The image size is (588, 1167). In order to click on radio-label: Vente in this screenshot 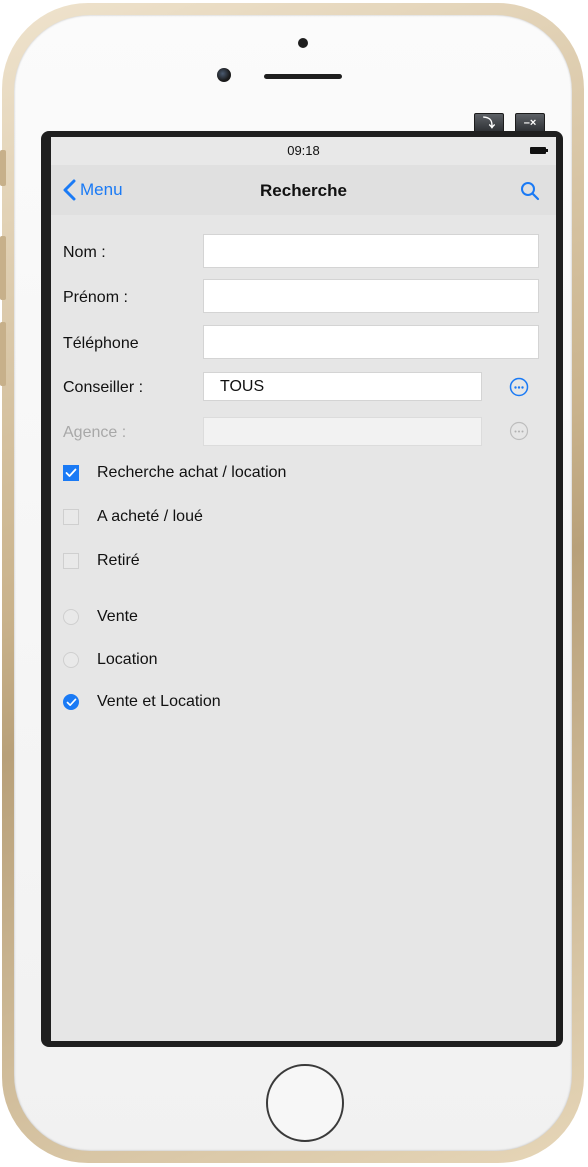, I will do `click(117, 616)`.